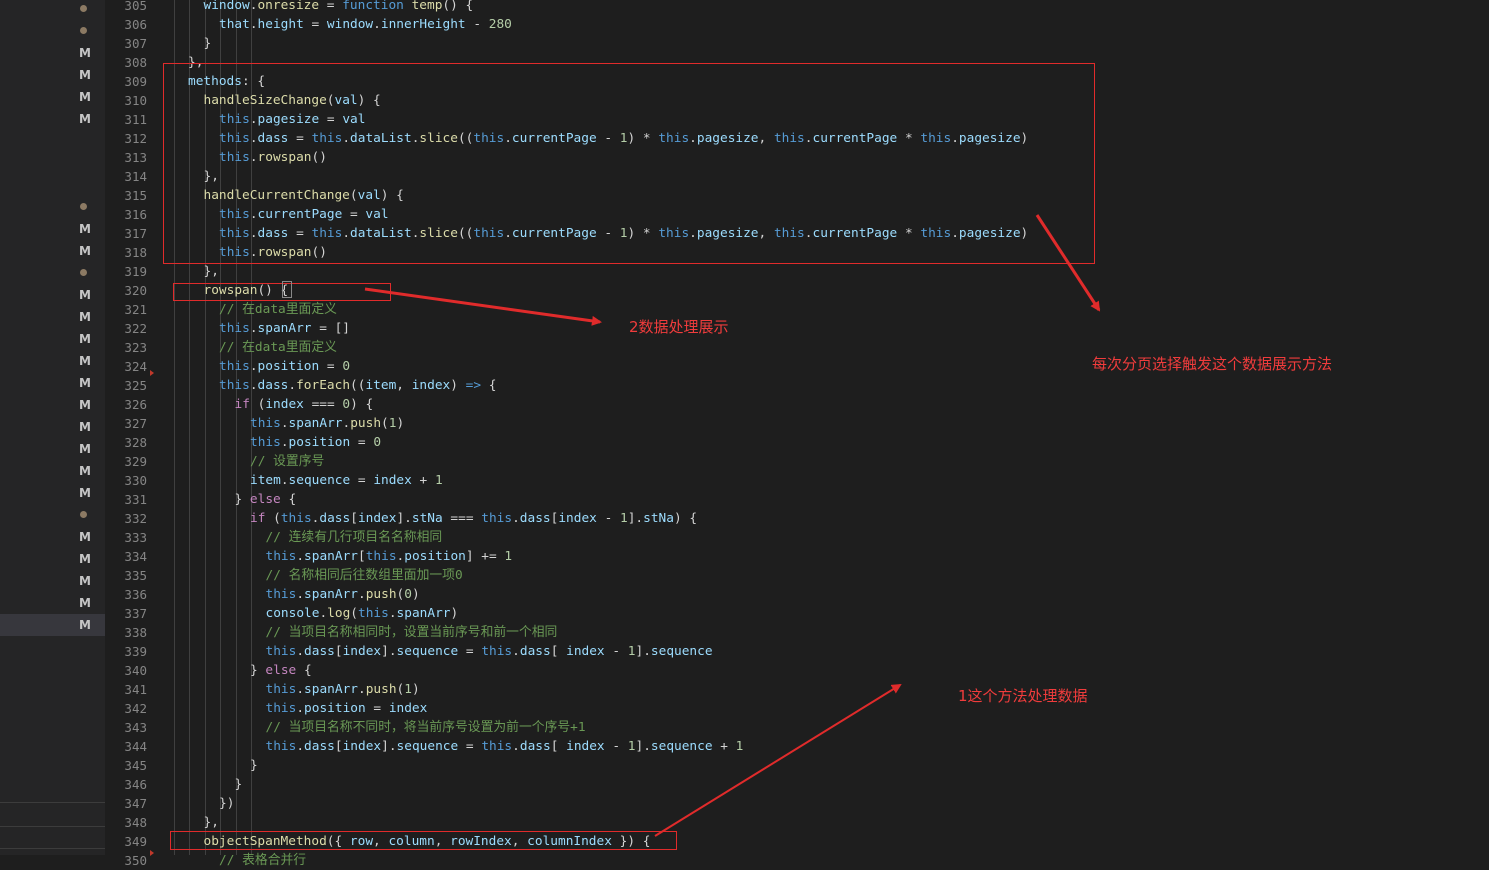  What do you see at coordinates (263, 860) in the screenshot?
I see `code-token: // 表格合并行` at bounding box center [263, 860].